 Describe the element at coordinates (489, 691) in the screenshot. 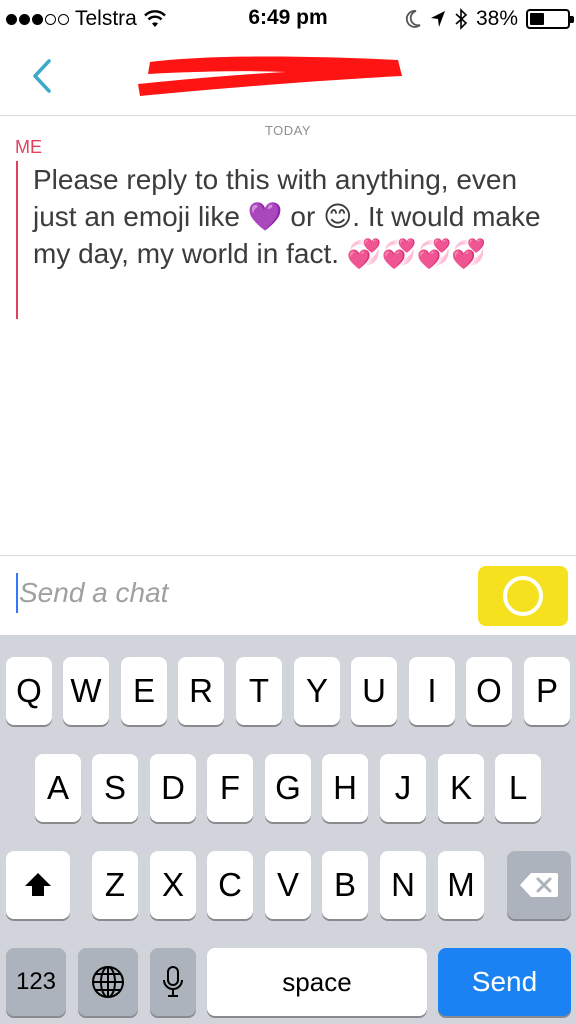

I see `key-o: O` at that location.